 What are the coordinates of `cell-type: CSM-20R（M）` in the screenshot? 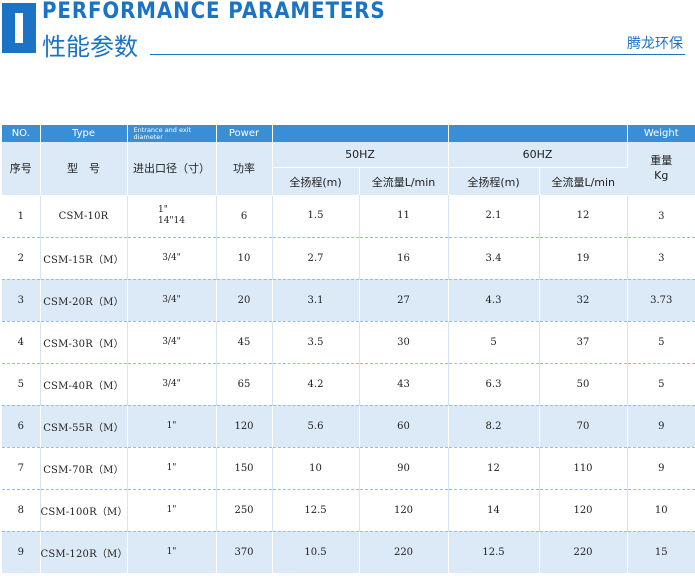 It's located at (84, 300).